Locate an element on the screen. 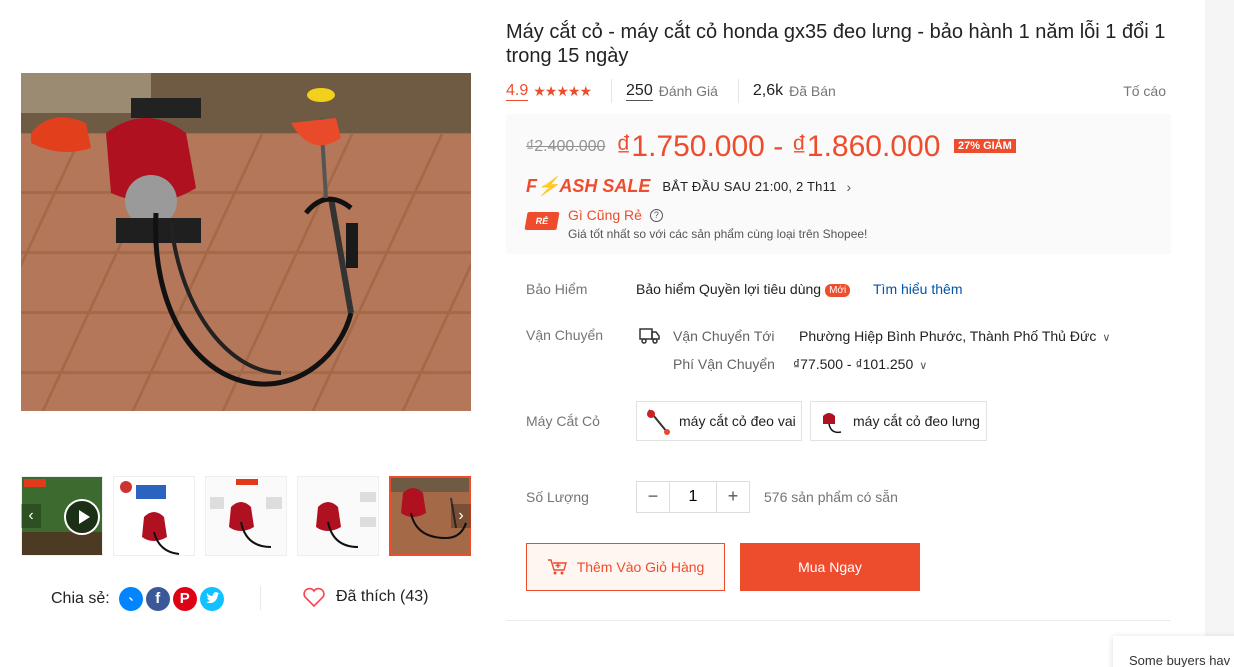 The width and height of the screenshot is (1234, 667). cheap-badge-icon: RẺ is located at coordinates (542, 221).